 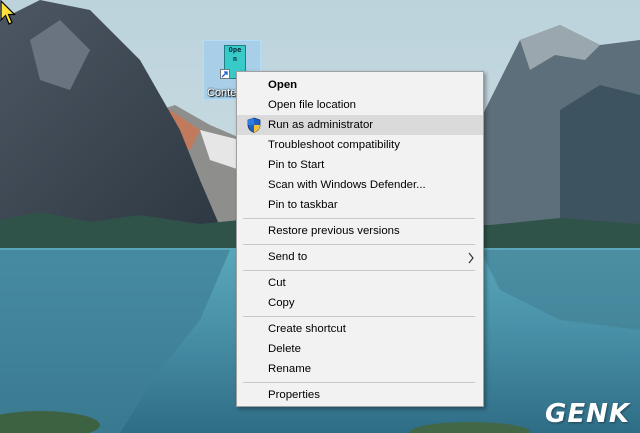 What do you see at coordinates (284, 349) in the screenshot?
I see `menu-item-label: Delete` at bounding box center [284, 349].